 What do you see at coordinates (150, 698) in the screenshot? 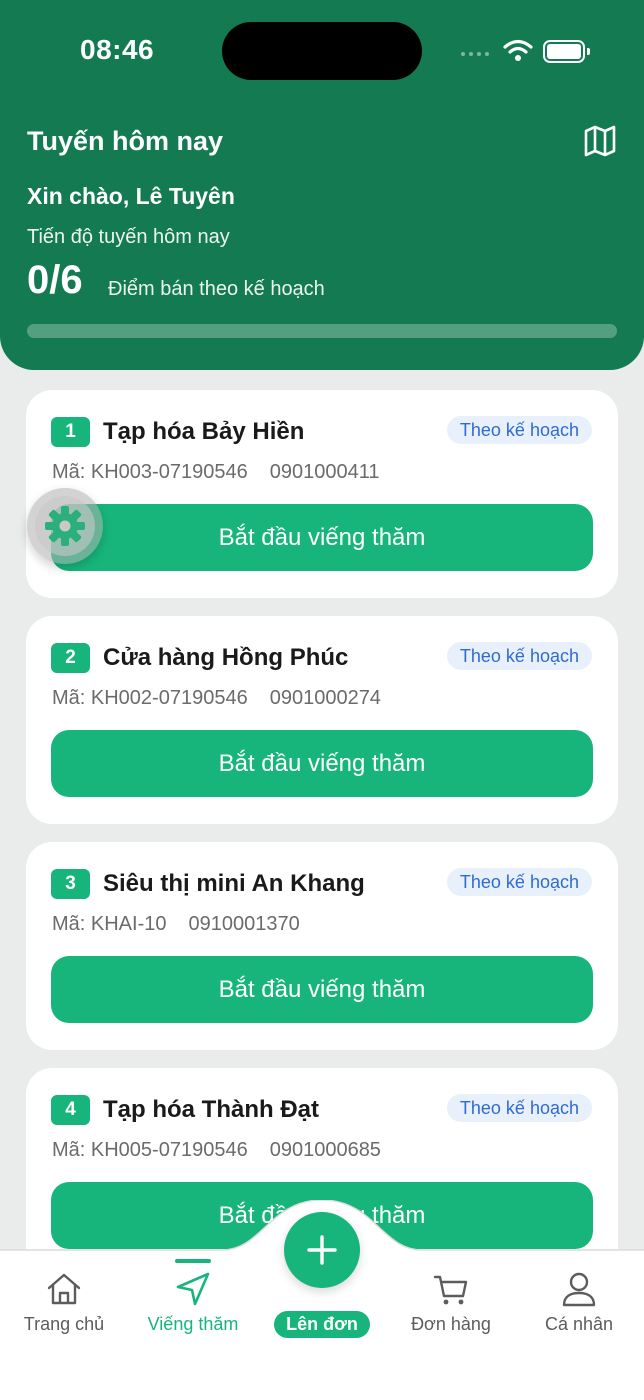
I see `outlet-code: Mã: KH002-07190546` at bounding box center [150, 698].